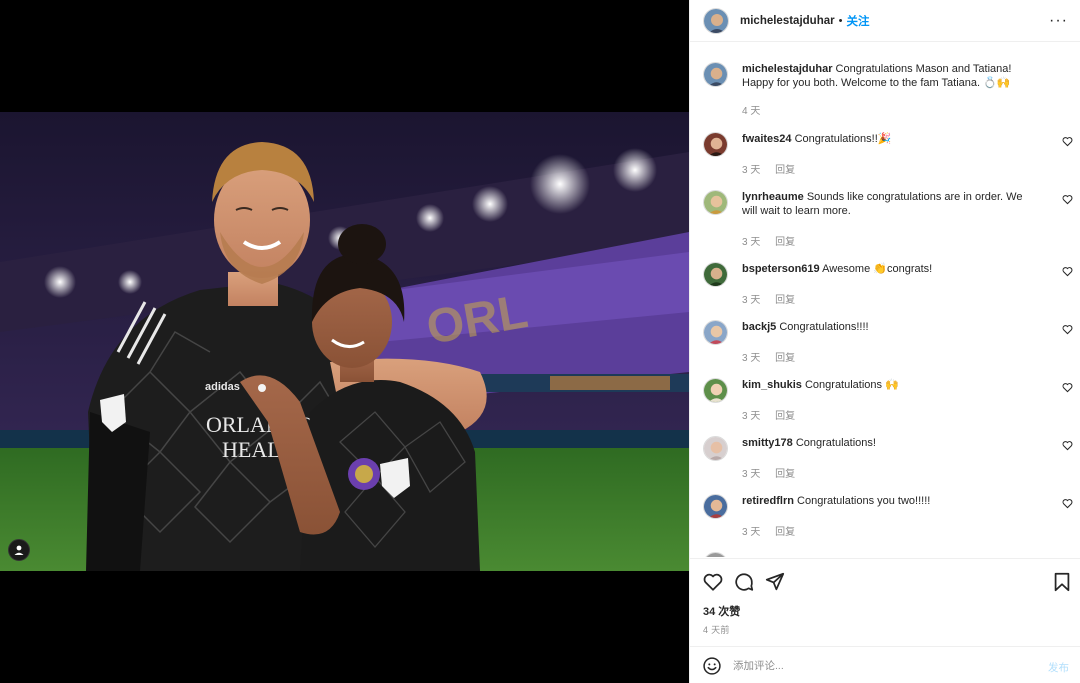 Image resolution: width=1080 pixels, height=683 pixels. Describe the element at coordinates (715, 74) in the screenshot. I see `caption-avatar` at that location.